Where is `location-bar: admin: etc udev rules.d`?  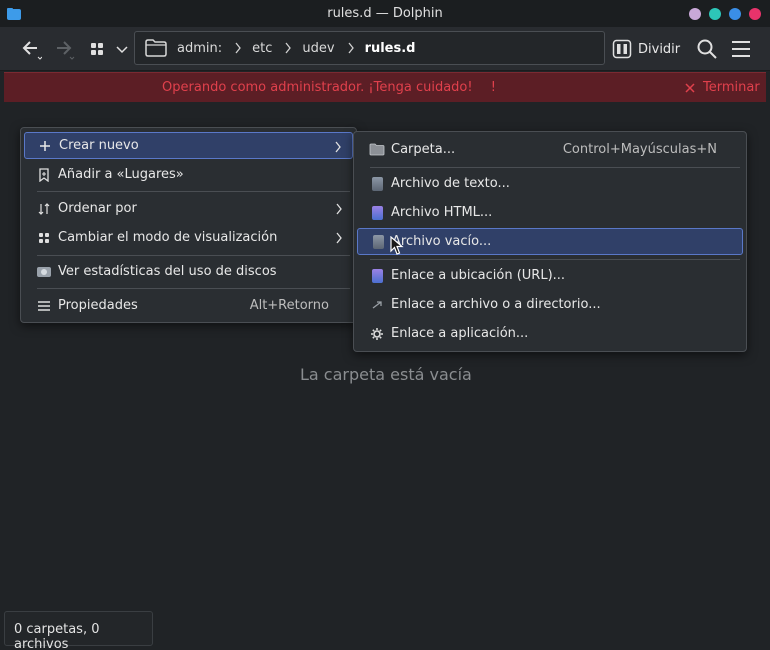 location-bar: admin: etc udev rules.d is located at coordinates (369, 48).